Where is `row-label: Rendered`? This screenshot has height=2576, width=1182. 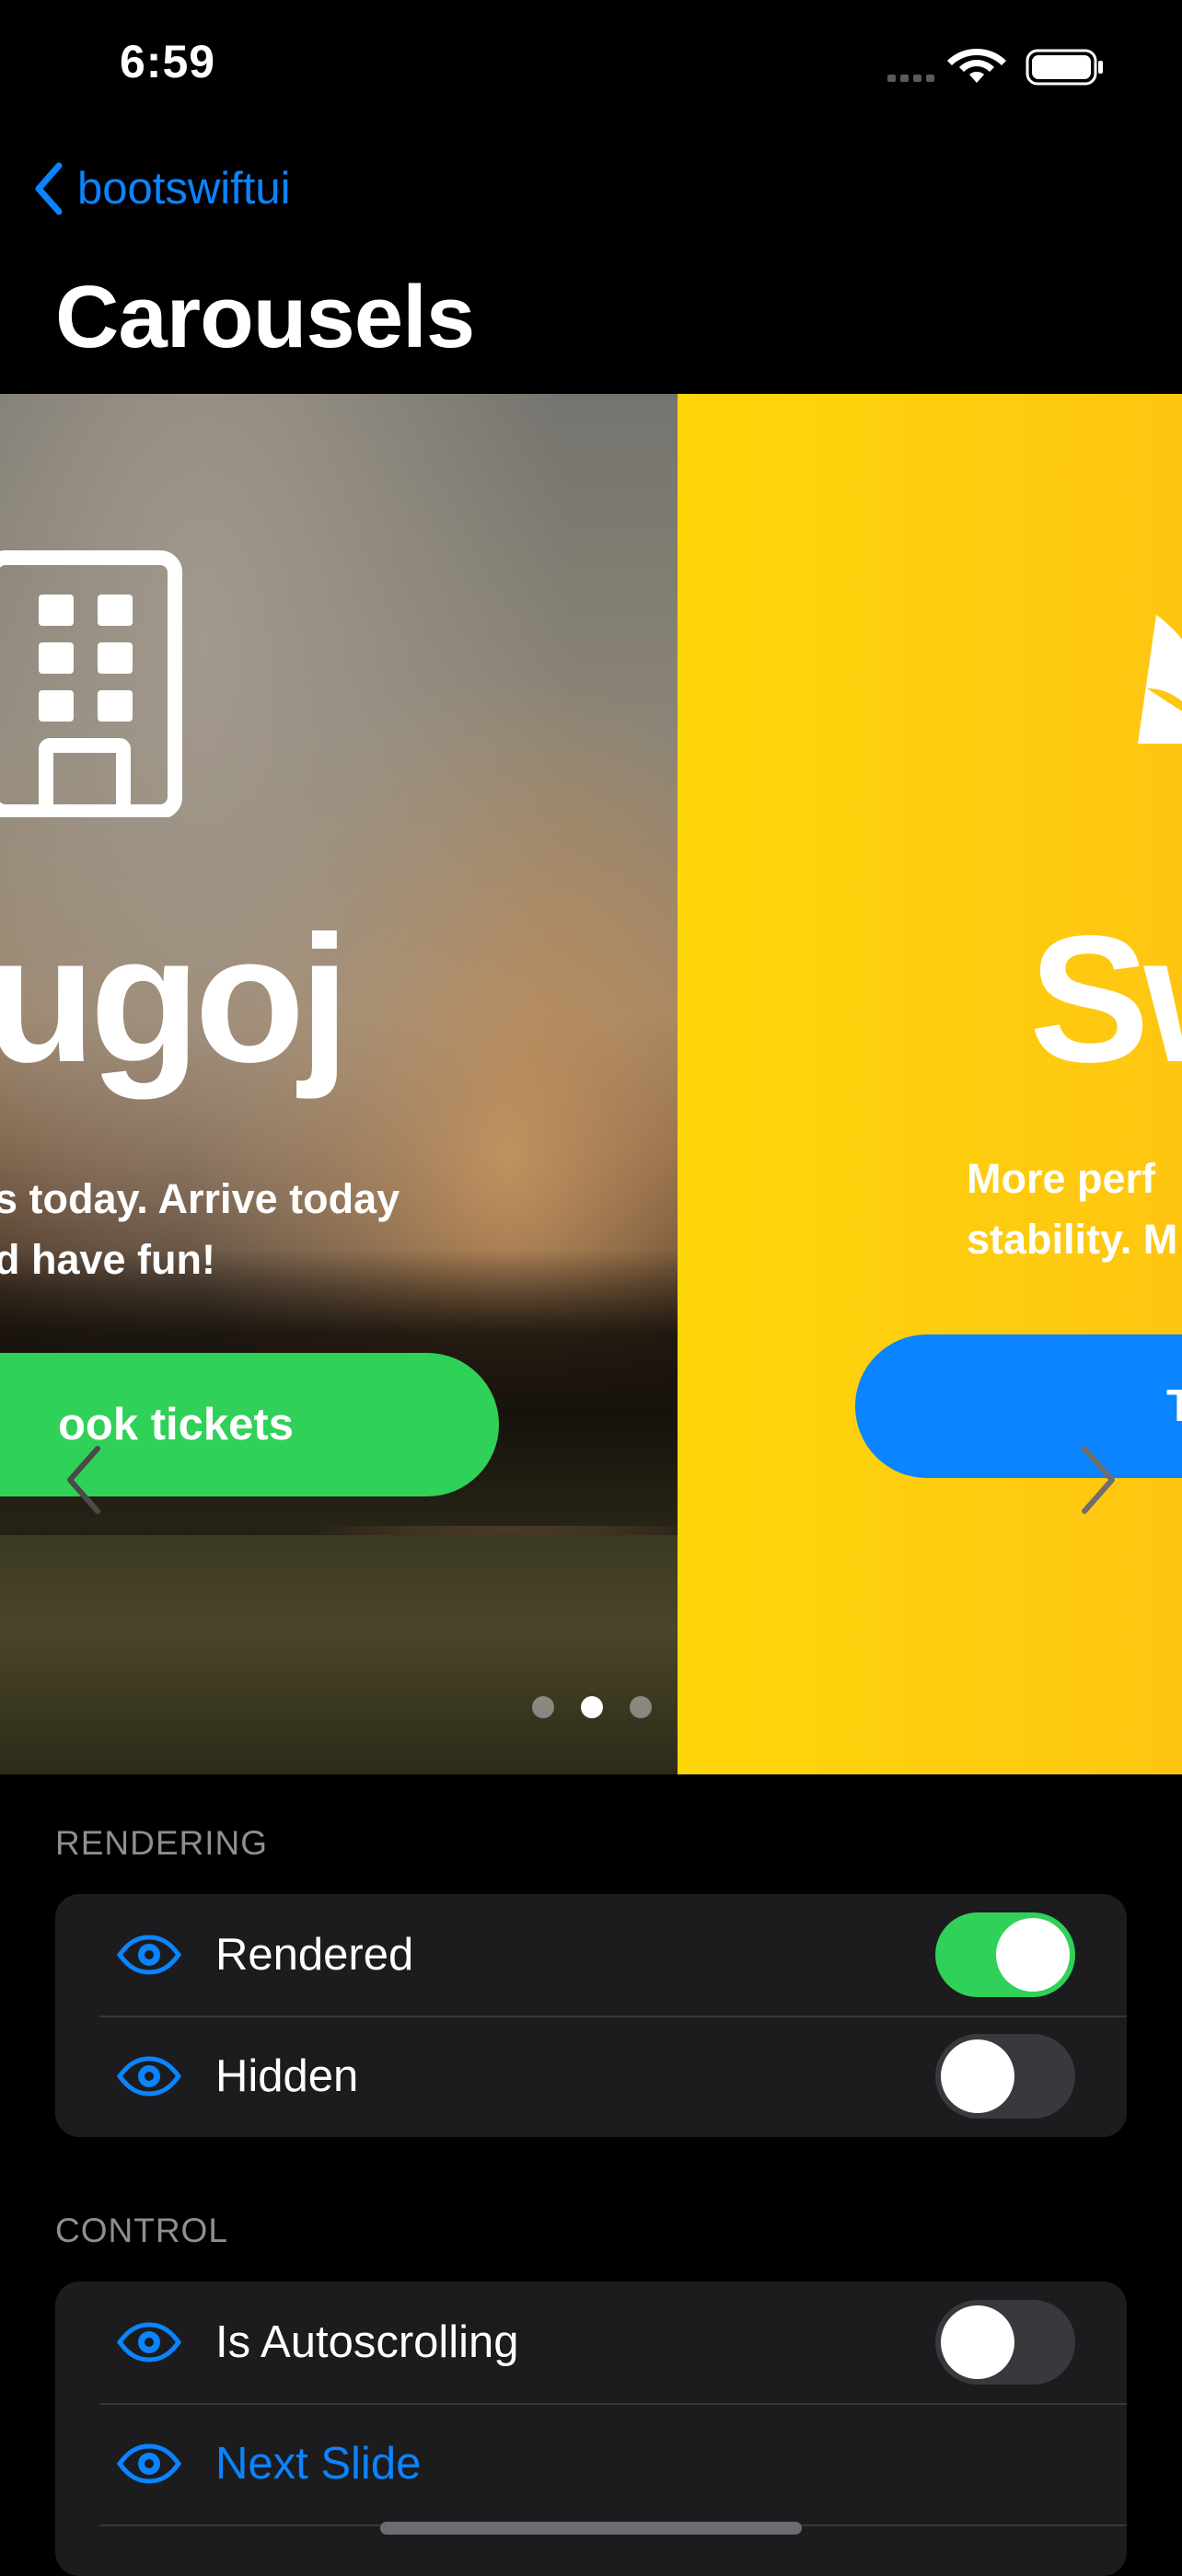 row-label: Rendered is located at coordinates (314, 1955).